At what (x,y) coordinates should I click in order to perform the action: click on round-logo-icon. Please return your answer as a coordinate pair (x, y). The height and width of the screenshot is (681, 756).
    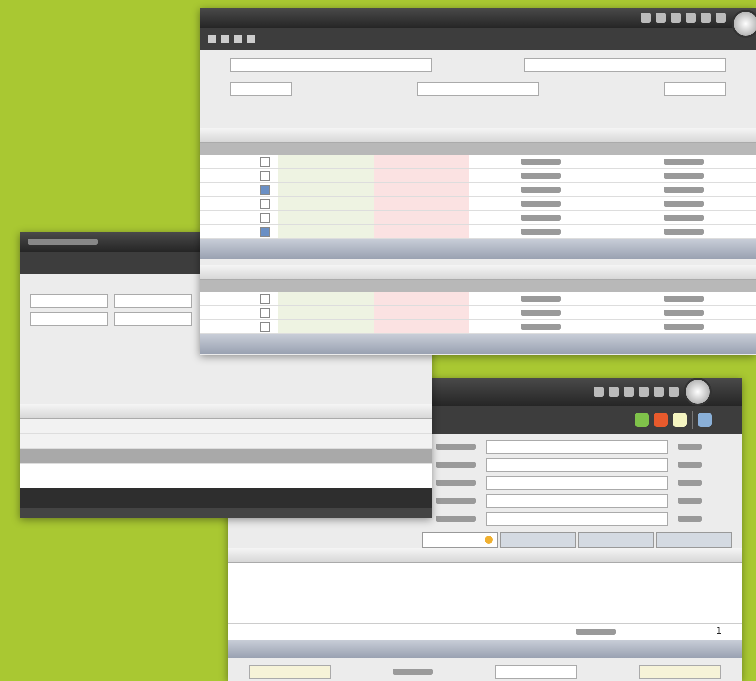
    Looking at the image, I should click on (698, 392).